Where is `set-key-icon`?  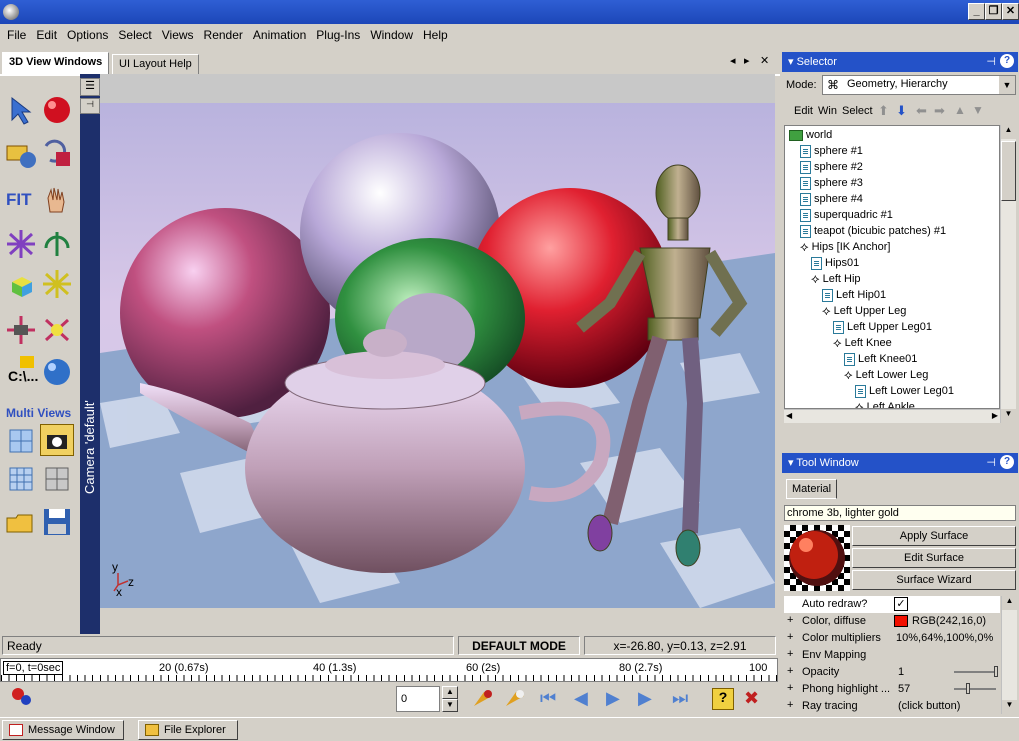 set-key-icon is located at coordinates (483, 700).